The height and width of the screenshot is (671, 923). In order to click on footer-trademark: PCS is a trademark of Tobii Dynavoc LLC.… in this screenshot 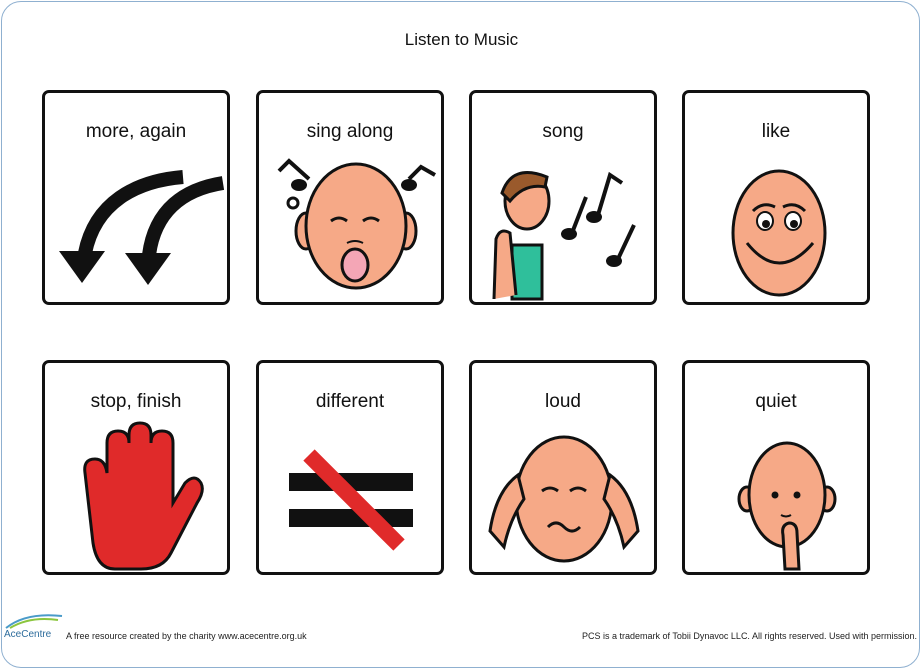, I will do `click(749, 636)`.